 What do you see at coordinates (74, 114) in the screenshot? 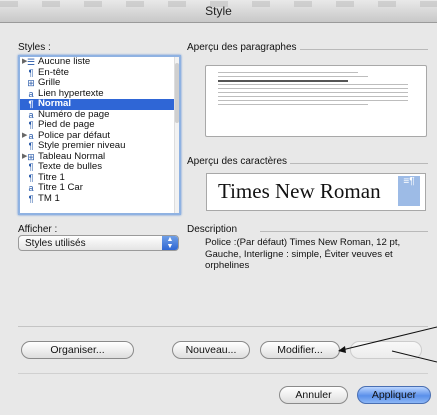
I see `styles-list-item-label: Numéro de page` at bounding box center [74, 114].